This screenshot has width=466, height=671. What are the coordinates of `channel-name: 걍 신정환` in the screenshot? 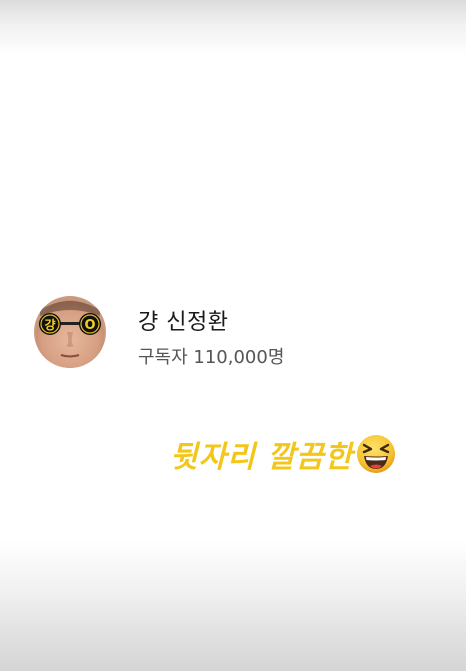 It's located at (183, 320).